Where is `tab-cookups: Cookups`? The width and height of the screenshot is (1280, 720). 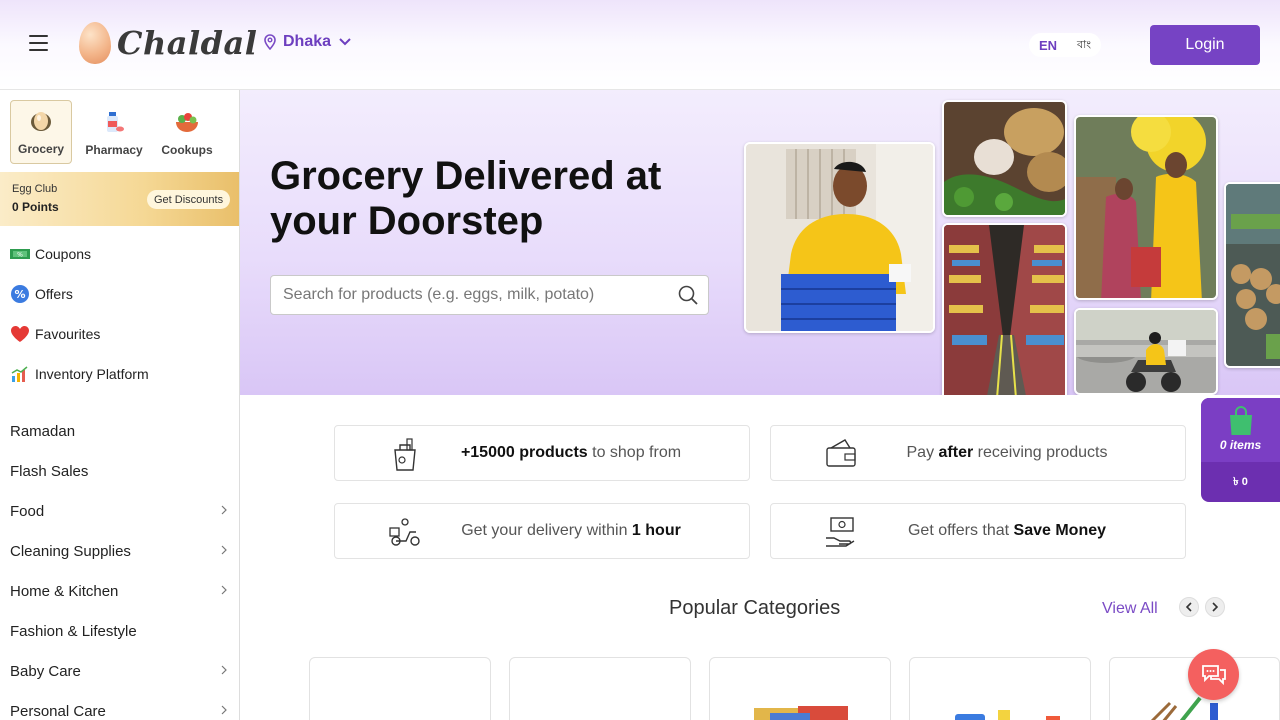 tab-cookups: Cookups is located at coordinates (187, 132).